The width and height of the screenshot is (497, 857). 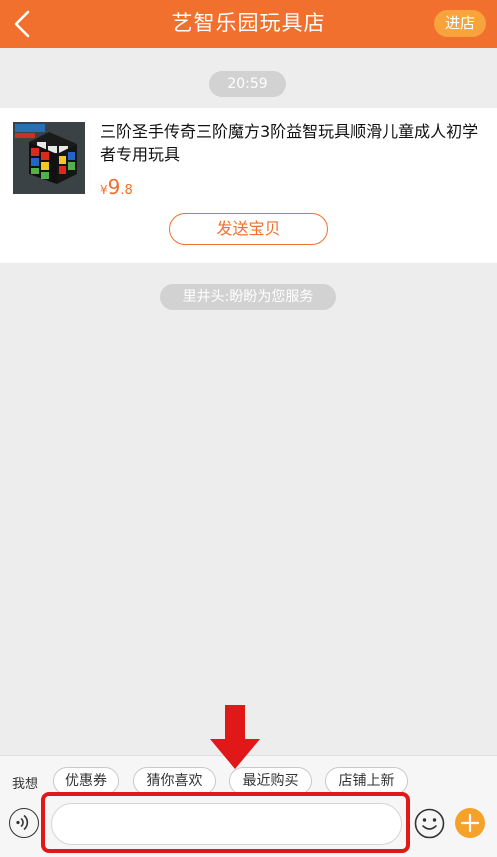 What do you see at coordinates (235, 738) in the screenshot?
I see `down-arrow-icon` at bounding box center [235, 738].